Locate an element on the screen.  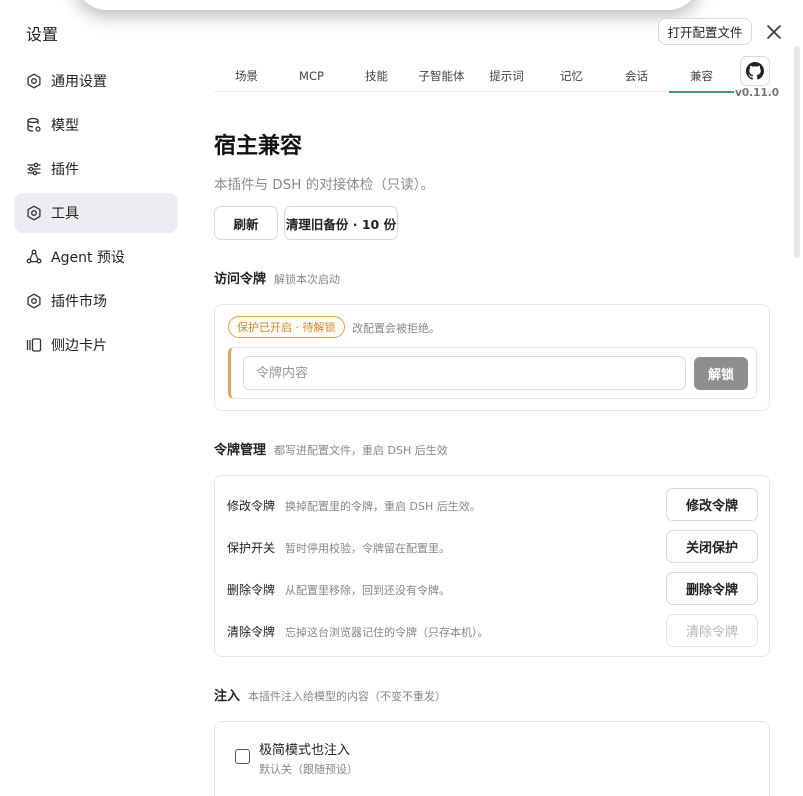
section-hint: 都写进配置文件，重启 DSH 后生效 is located at coordinates (361, 450).